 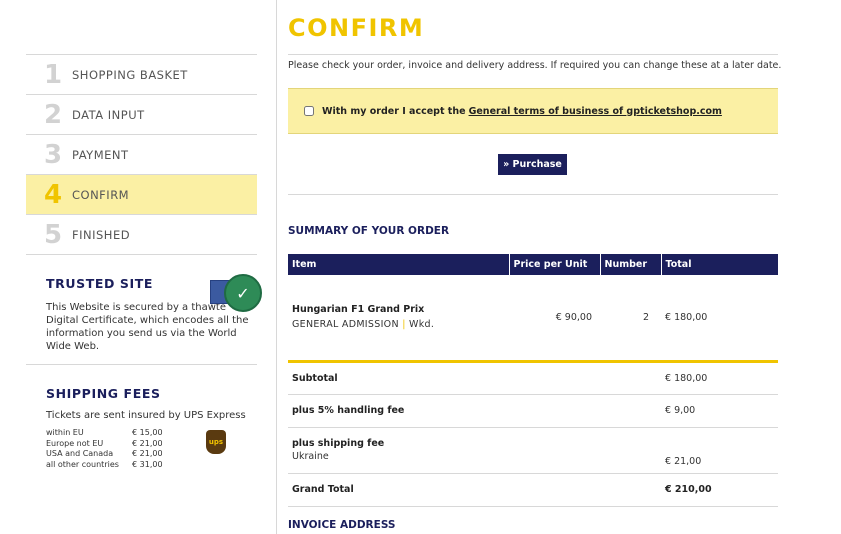 I want to click on step-number: 2, so click(x=53, y=114).